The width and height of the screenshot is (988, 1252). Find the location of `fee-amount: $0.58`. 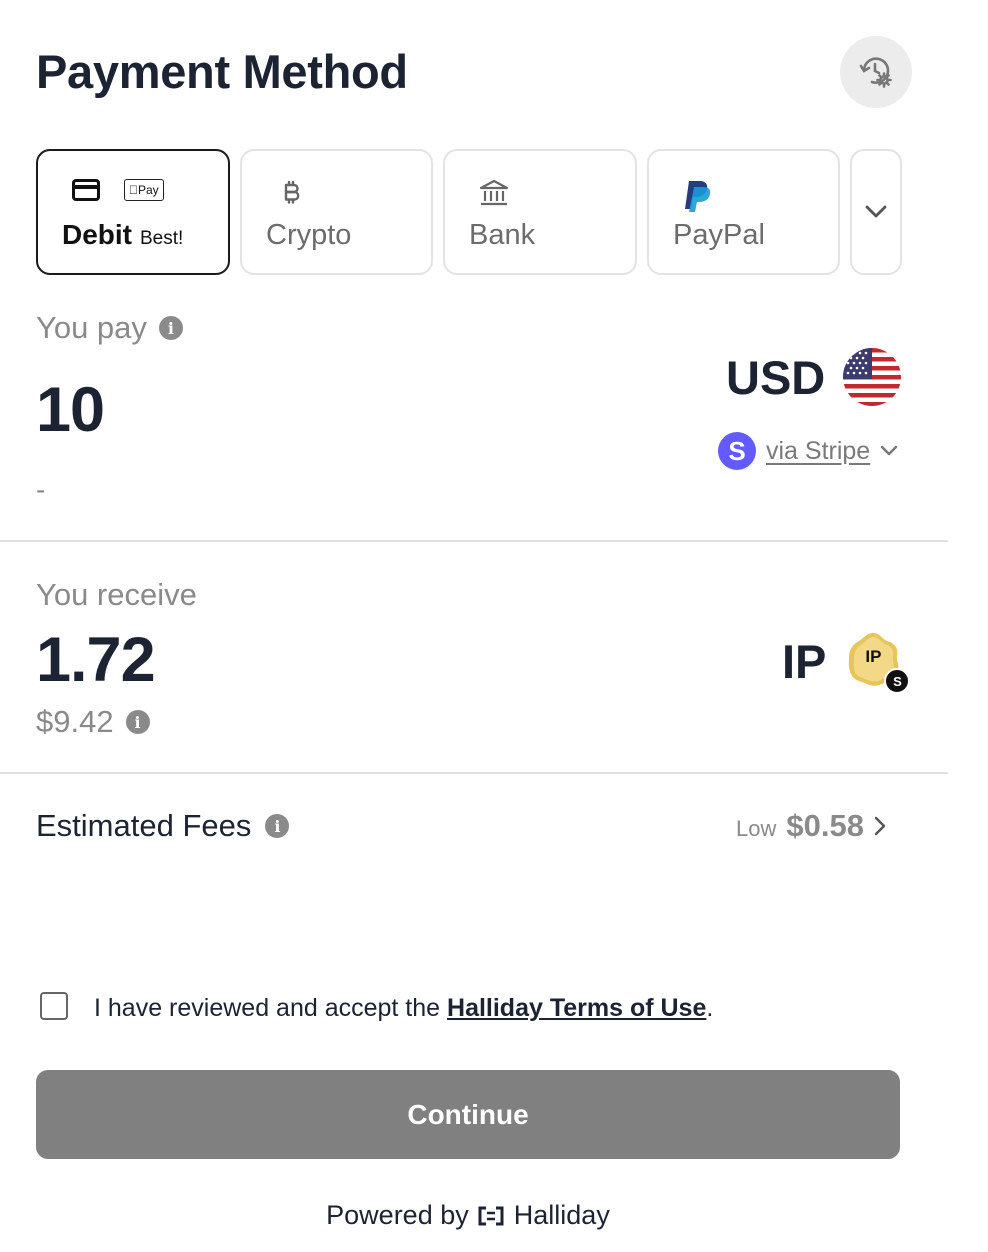

fee-amount: $0.58 is located at coordinates (825, 825).